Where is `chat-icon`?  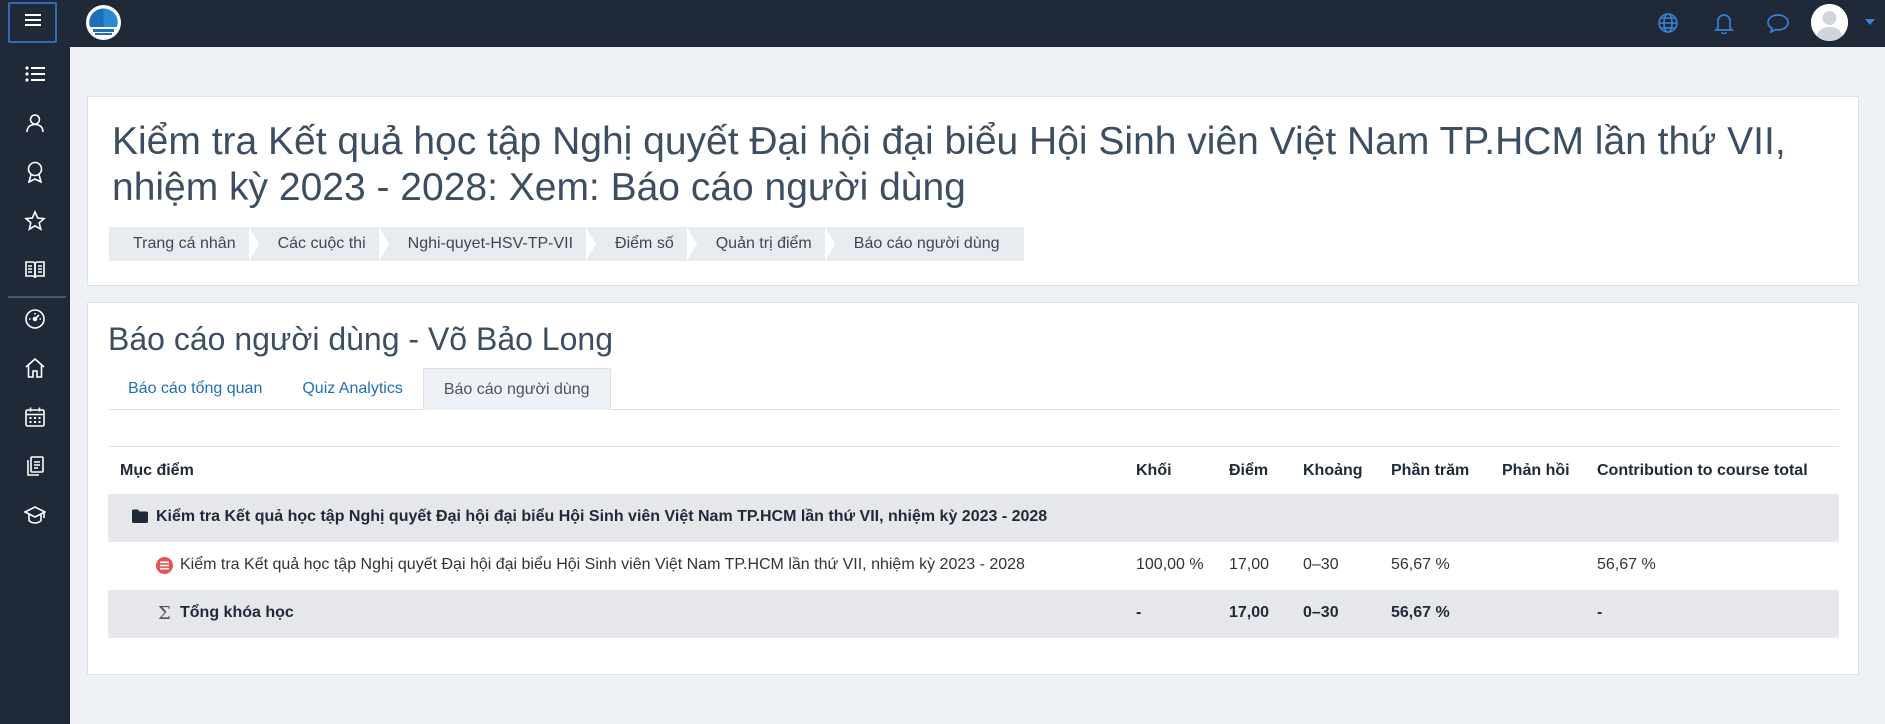
chat-icon is located at coordinates (1778, 23).